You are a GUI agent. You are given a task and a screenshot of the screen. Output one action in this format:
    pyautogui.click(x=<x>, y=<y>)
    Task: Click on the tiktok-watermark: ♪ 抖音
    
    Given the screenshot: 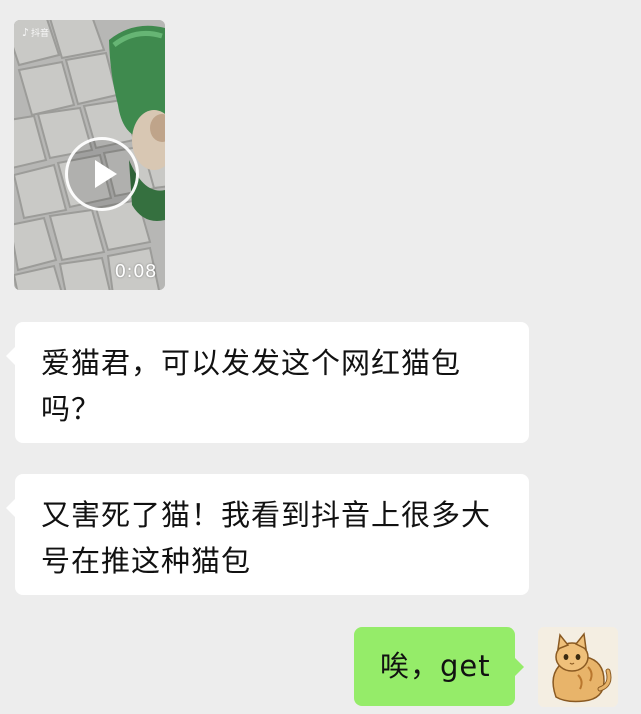 What is the action you would take?
    pyautogui.click(x=35, y=32)
    